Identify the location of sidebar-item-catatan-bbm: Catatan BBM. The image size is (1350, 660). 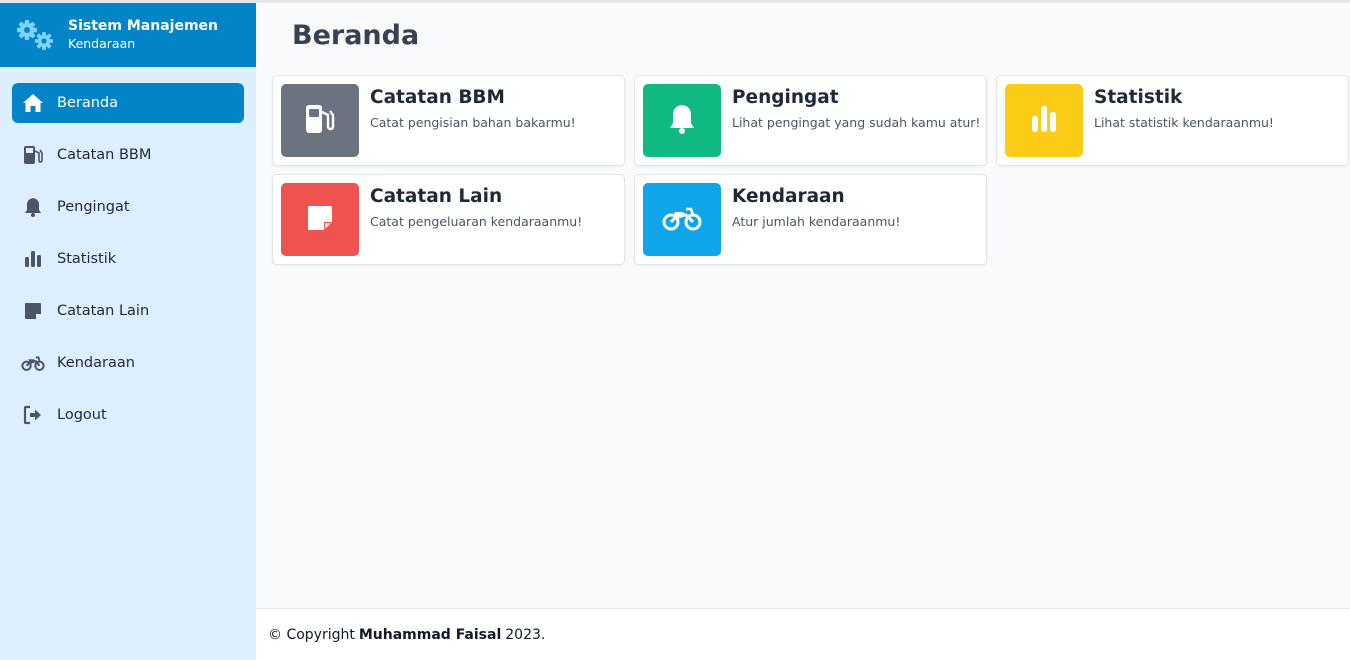
(128, 155).